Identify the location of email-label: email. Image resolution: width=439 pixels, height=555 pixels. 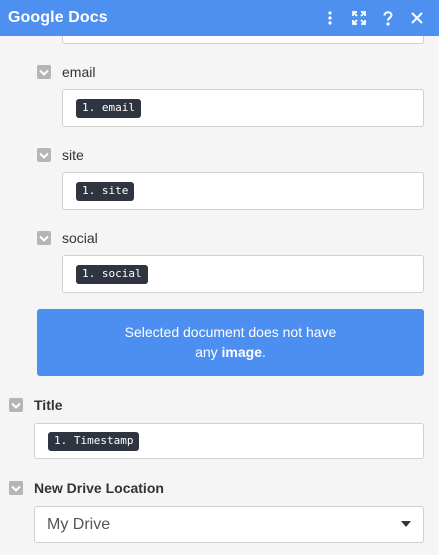
(79, 72).